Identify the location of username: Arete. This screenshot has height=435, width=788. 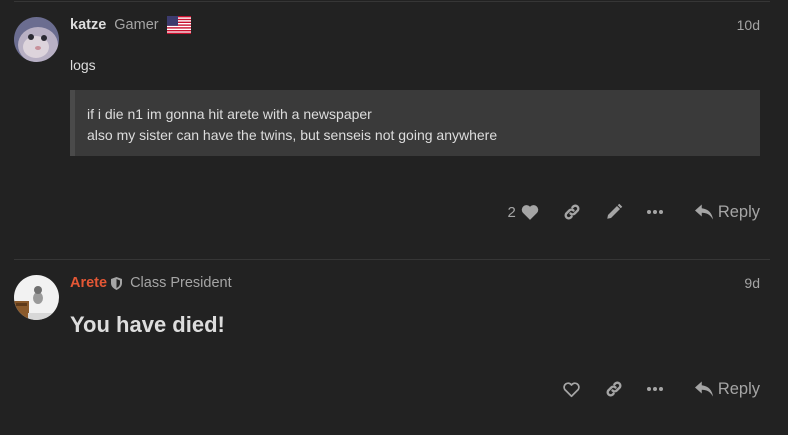
(88, 283).